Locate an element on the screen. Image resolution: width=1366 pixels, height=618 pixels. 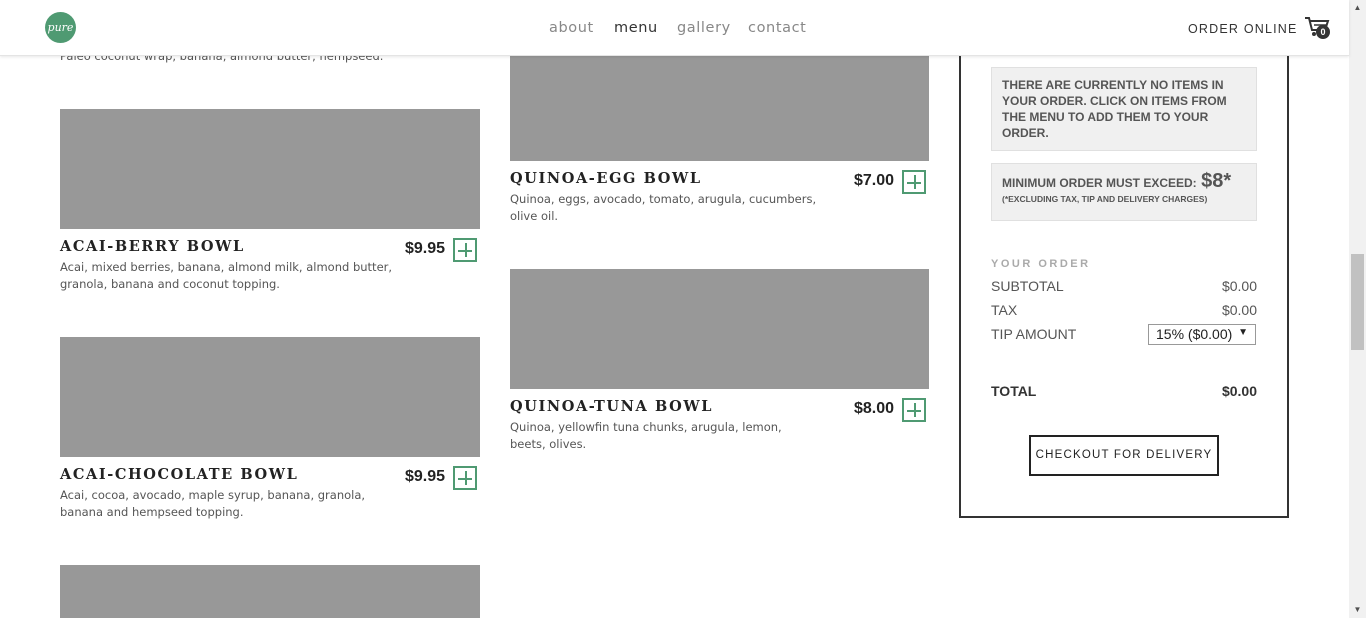
nav-about: about is located at coordinates (571, 28).